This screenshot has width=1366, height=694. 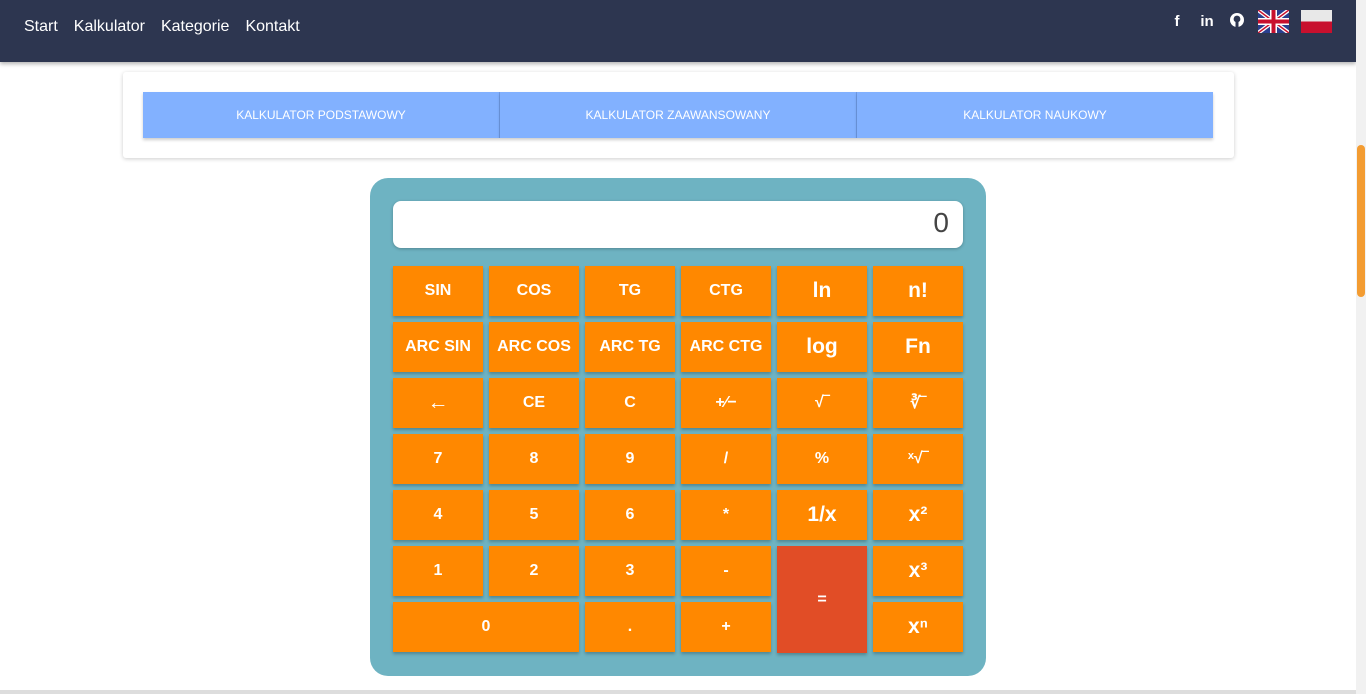 I want to click on bottom-edge, so click(x=678, y=692).